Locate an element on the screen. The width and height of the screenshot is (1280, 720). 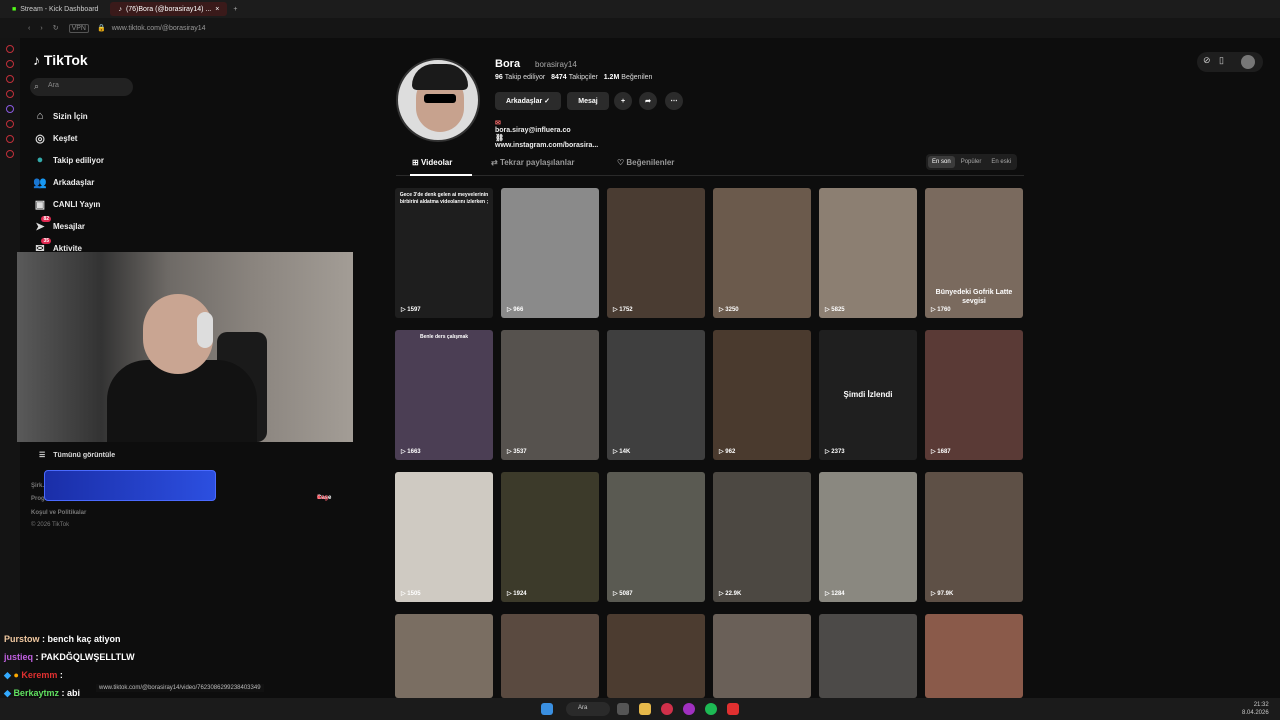
email-link: ✉ bora.siray@influera.co is located at coordinates (533, 126).